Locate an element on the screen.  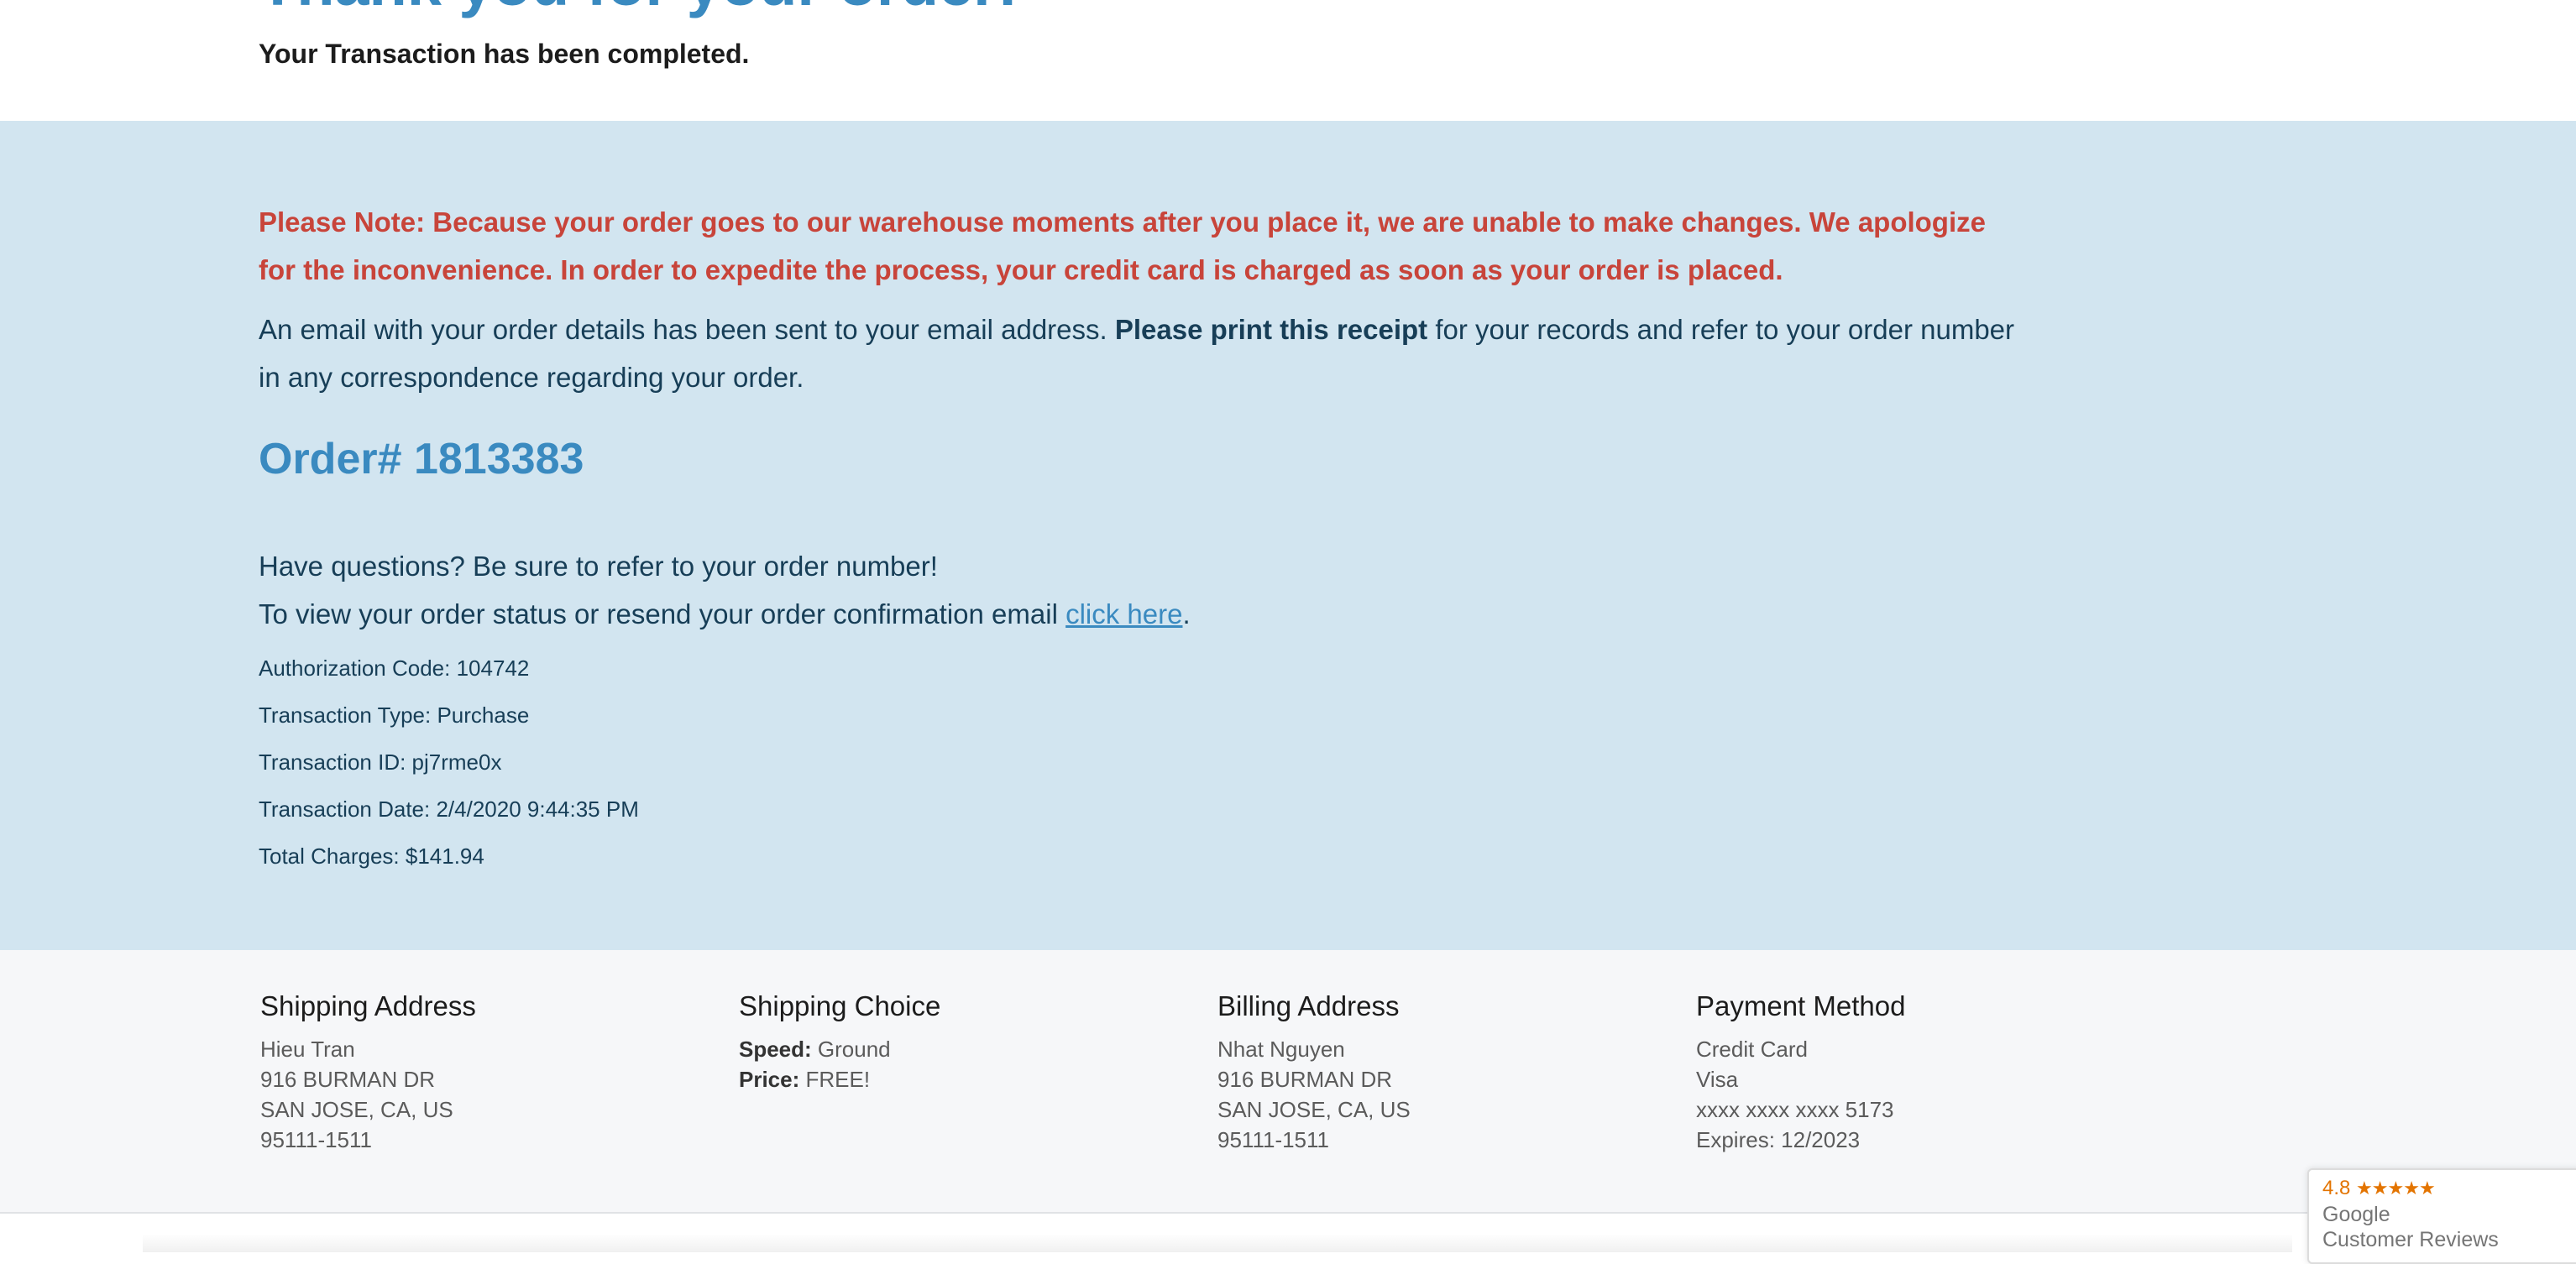
card-brand: Visa is located at coordinates (1718, 1079).